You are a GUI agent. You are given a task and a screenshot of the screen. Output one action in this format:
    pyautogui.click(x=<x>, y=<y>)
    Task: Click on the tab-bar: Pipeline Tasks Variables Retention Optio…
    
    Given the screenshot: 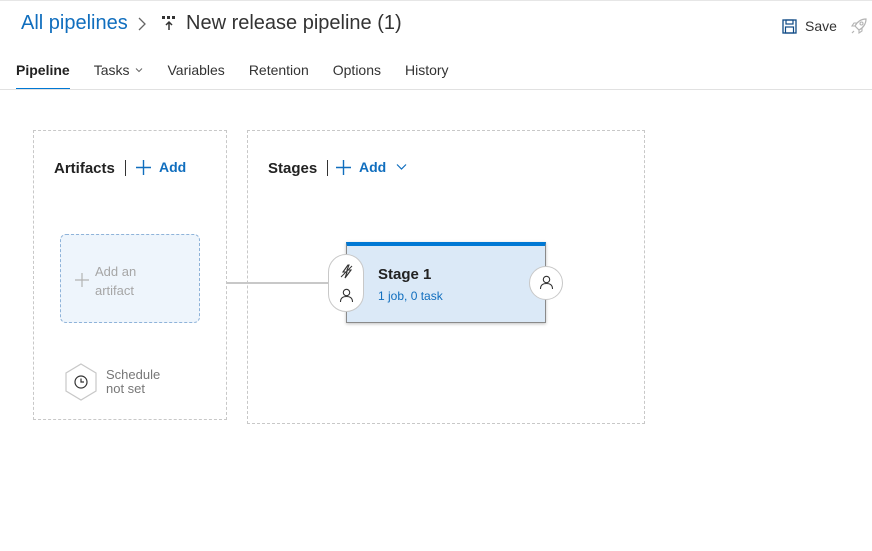 What is the action you would take?
    pyautogui.click(x=244, y=75)
    